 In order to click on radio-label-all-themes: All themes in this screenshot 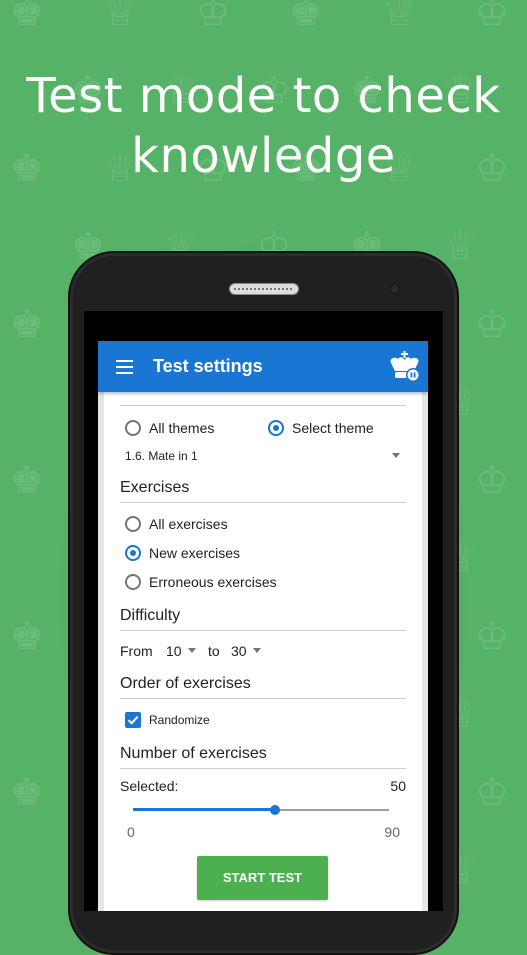, I will do `click(181, 428)`.